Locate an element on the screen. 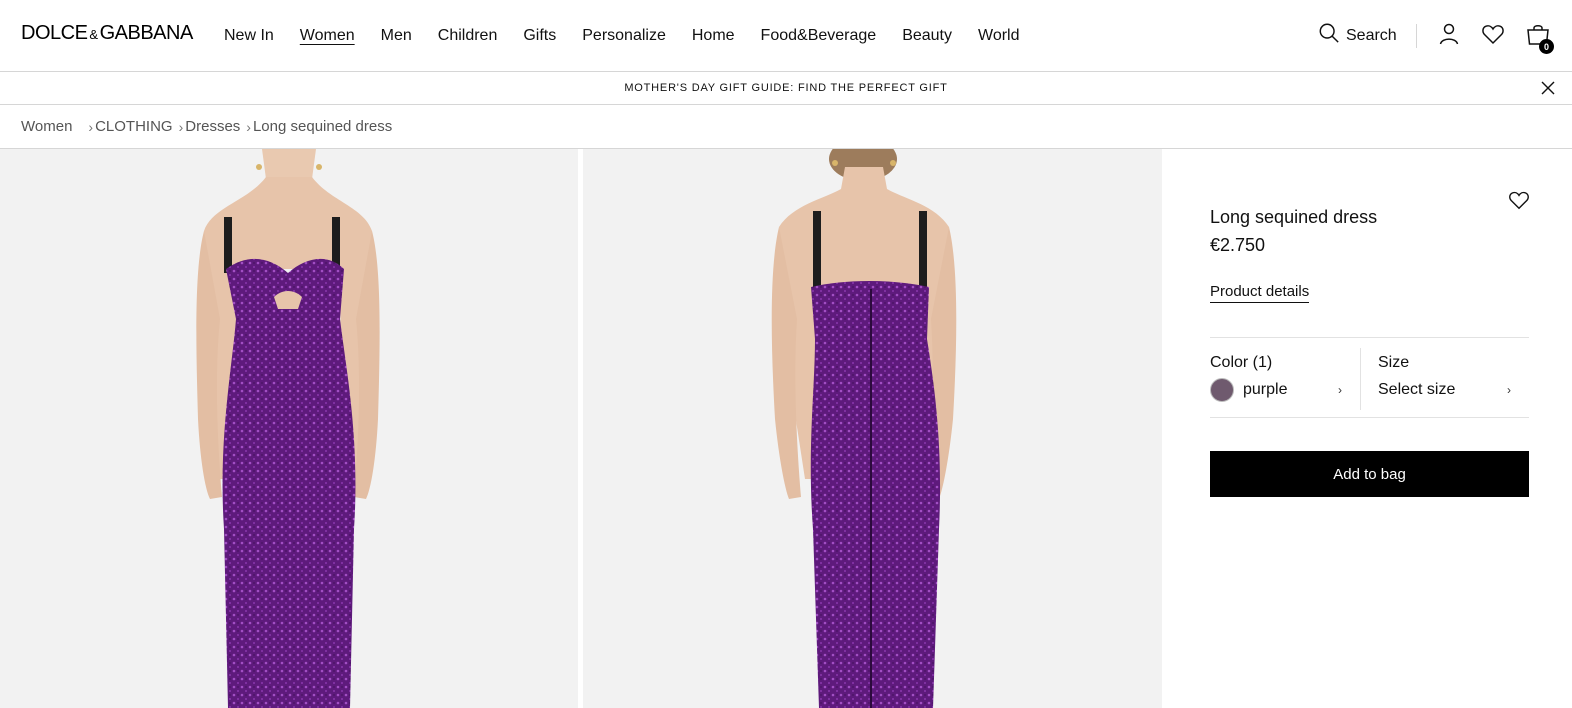 The height and width of the screenshot is (708, 1572). promo-close-button is located at coordinates (1548, 90).